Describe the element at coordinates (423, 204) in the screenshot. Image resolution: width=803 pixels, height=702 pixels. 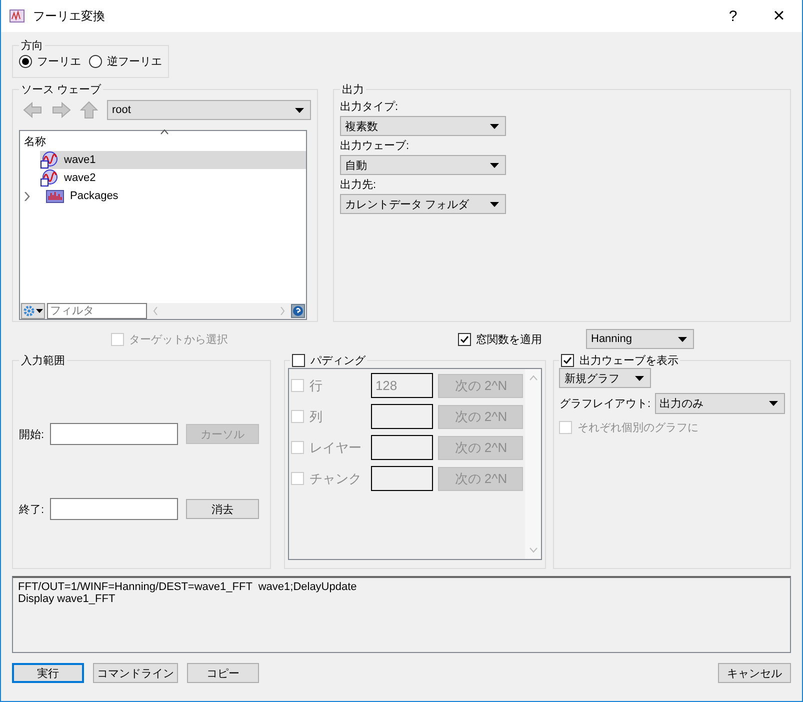
I see `dropdown: カレントデータ フォルダ` at that location.